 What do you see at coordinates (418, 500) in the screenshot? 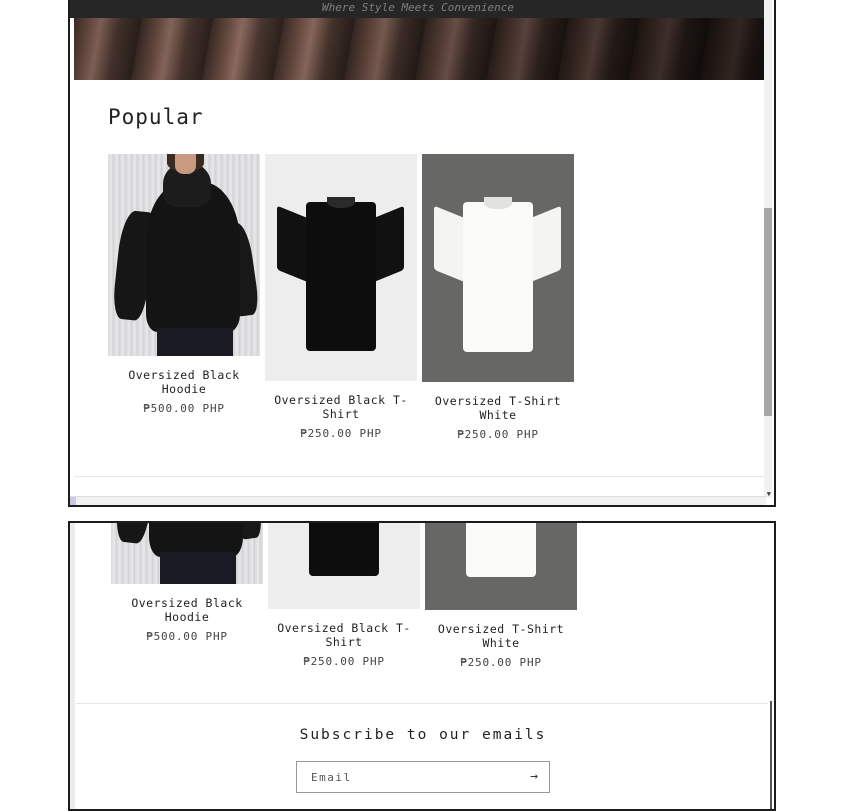
I see `horizontal-scrollbar` at bounding box center [418, 500].